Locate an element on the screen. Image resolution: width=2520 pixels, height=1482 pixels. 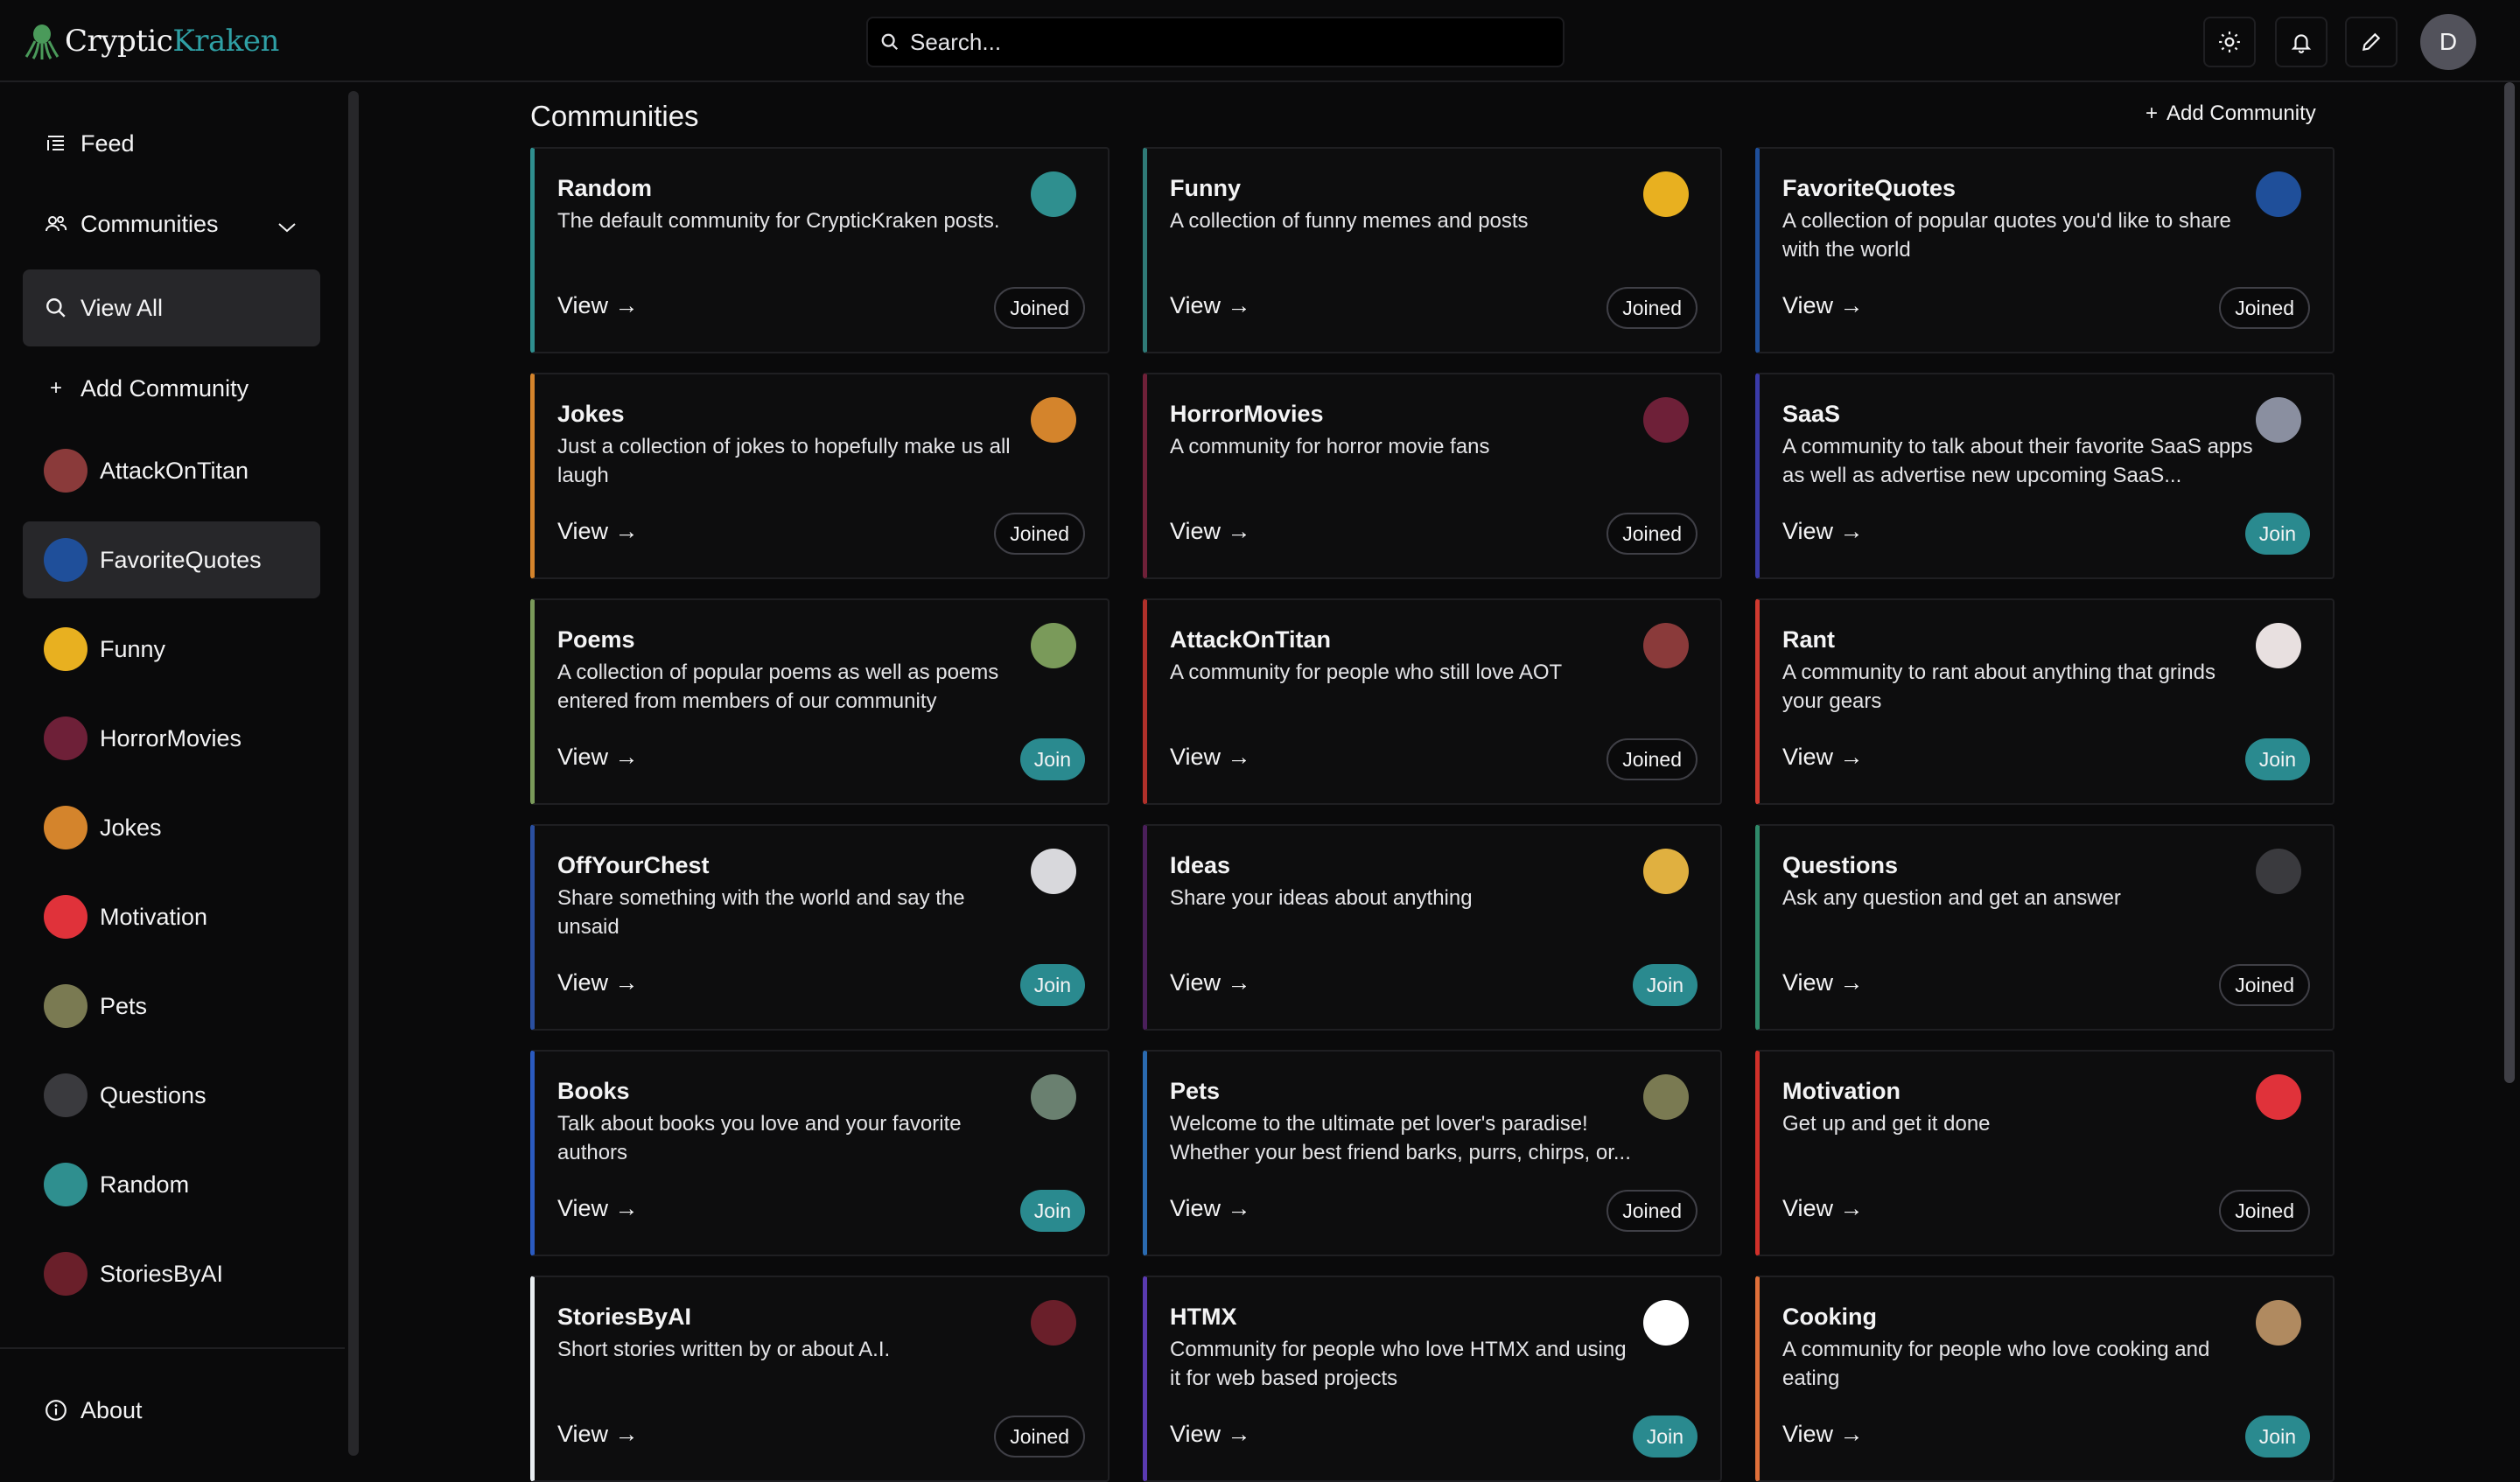
sidebar-communities-toggle: Communities is located at coordinates (171, 223).